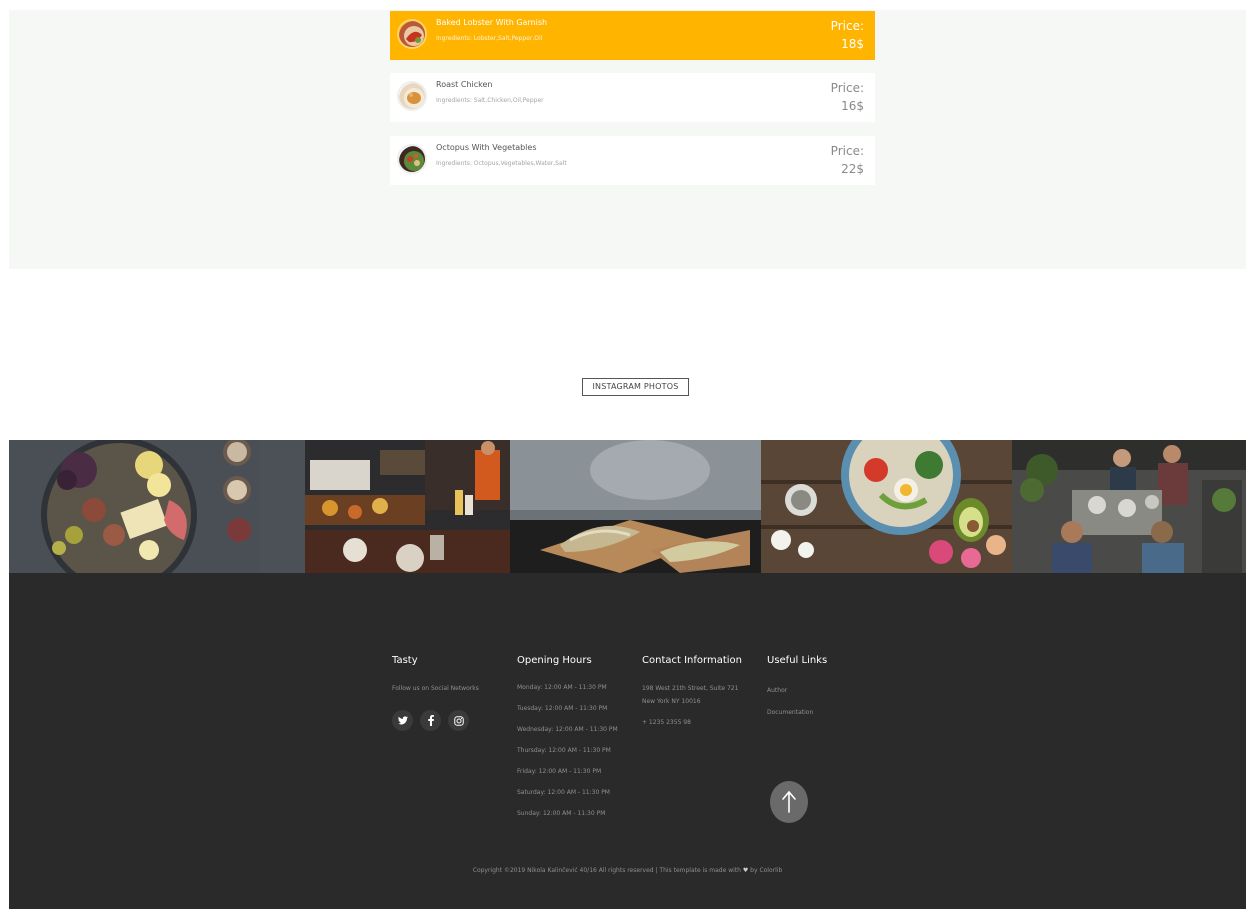  What do you see at coordinates (402, 720) in the screenshot?
I see `twitter-icon` at bounding box center [402, 720].